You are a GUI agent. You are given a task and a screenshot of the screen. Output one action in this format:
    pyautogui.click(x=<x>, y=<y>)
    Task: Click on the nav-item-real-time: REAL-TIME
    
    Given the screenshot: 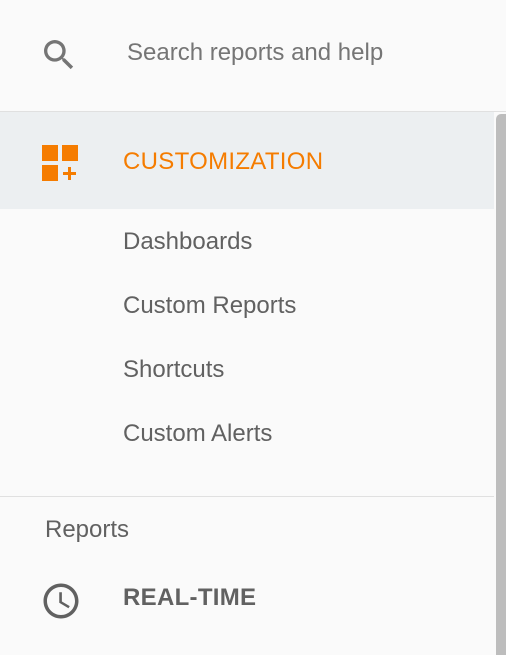 What is the action you would take?
    pyautogui.click(x=189, y=598)
    